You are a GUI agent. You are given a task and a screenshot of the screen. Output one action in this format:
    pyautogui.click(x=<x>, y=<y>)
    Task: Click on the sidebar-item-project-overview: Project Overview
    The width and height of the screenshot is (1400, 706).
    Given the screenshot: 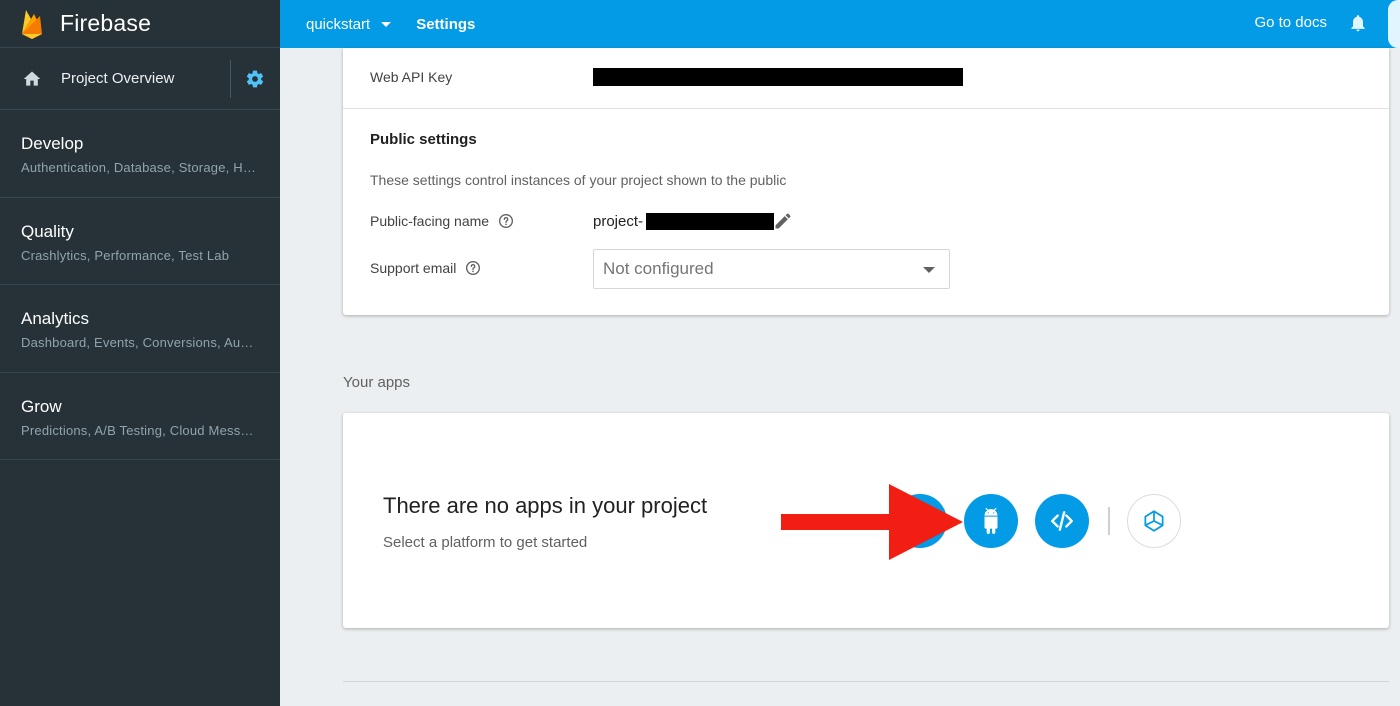 What is the action you would take?
    pyautogui.click(x=140, y=79)
    